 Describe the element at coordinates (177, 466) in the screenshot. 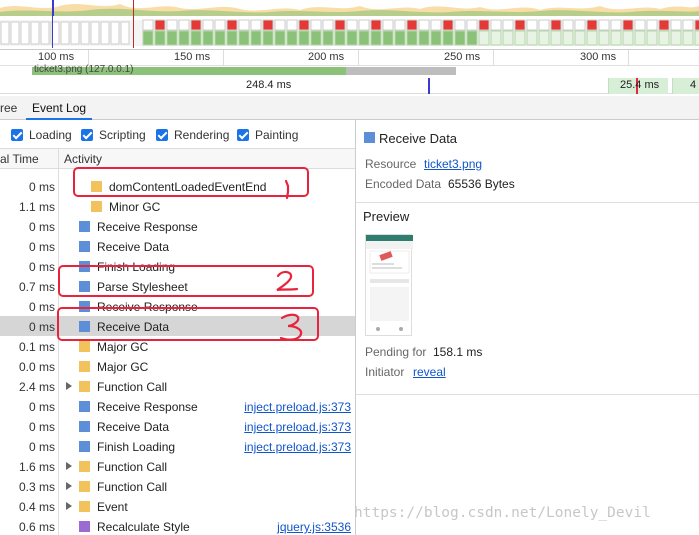

I see `table-row: 1.6 ms Function Call` at that location.